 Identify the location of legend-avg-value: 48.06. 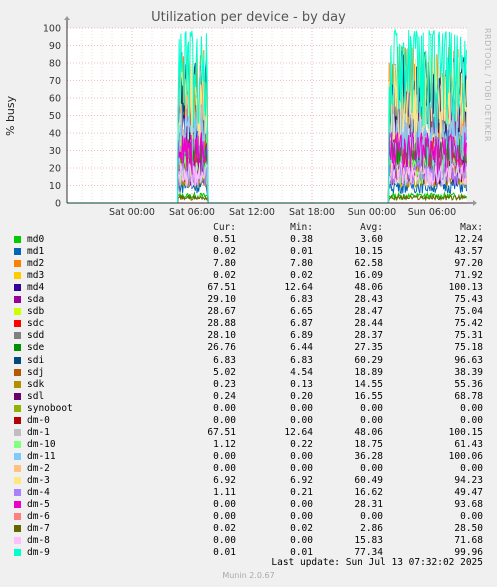
(368, 288).